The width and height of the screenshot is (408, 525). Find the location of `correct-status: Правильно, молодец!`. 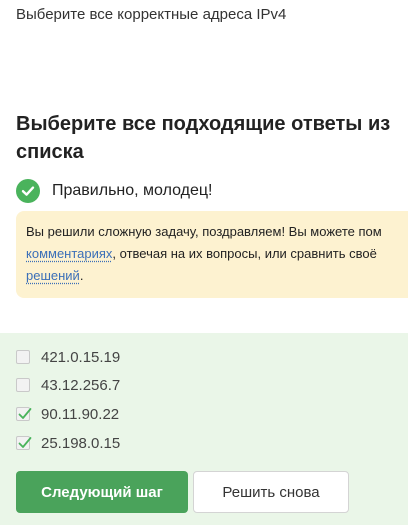

correct-status: Правильно, молодец! is located at coordinates (114, 191).